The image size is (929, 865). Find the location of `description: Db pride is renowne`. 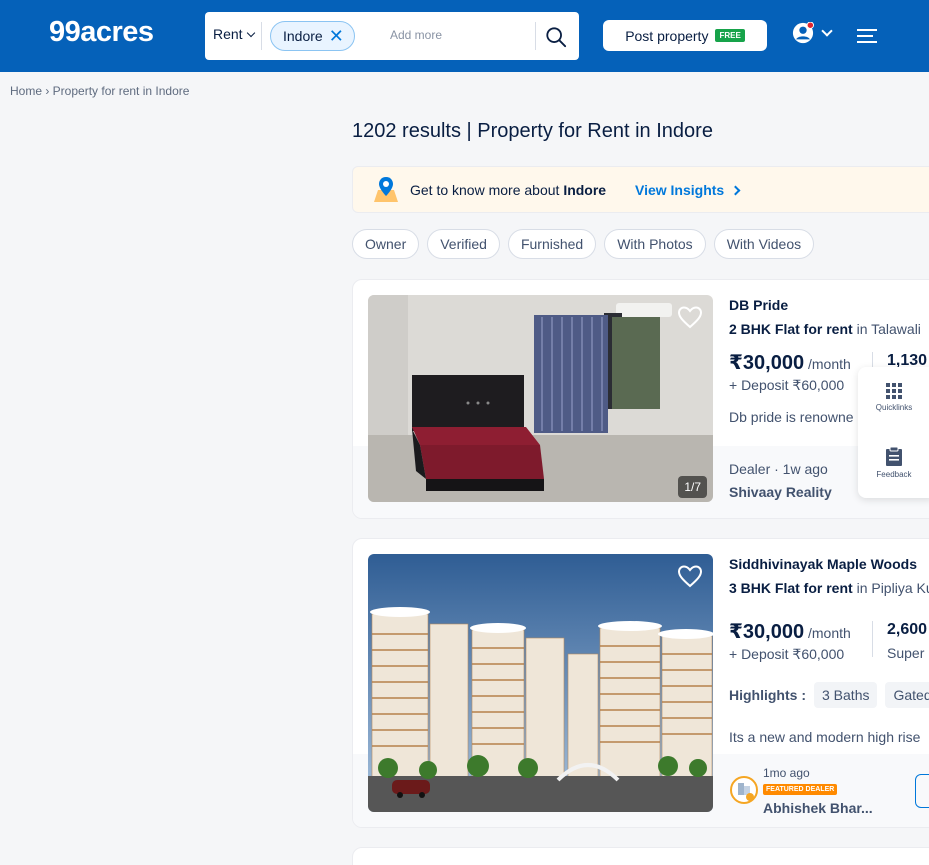

description: Db pride is renowne is located at coordinates (791, 417).